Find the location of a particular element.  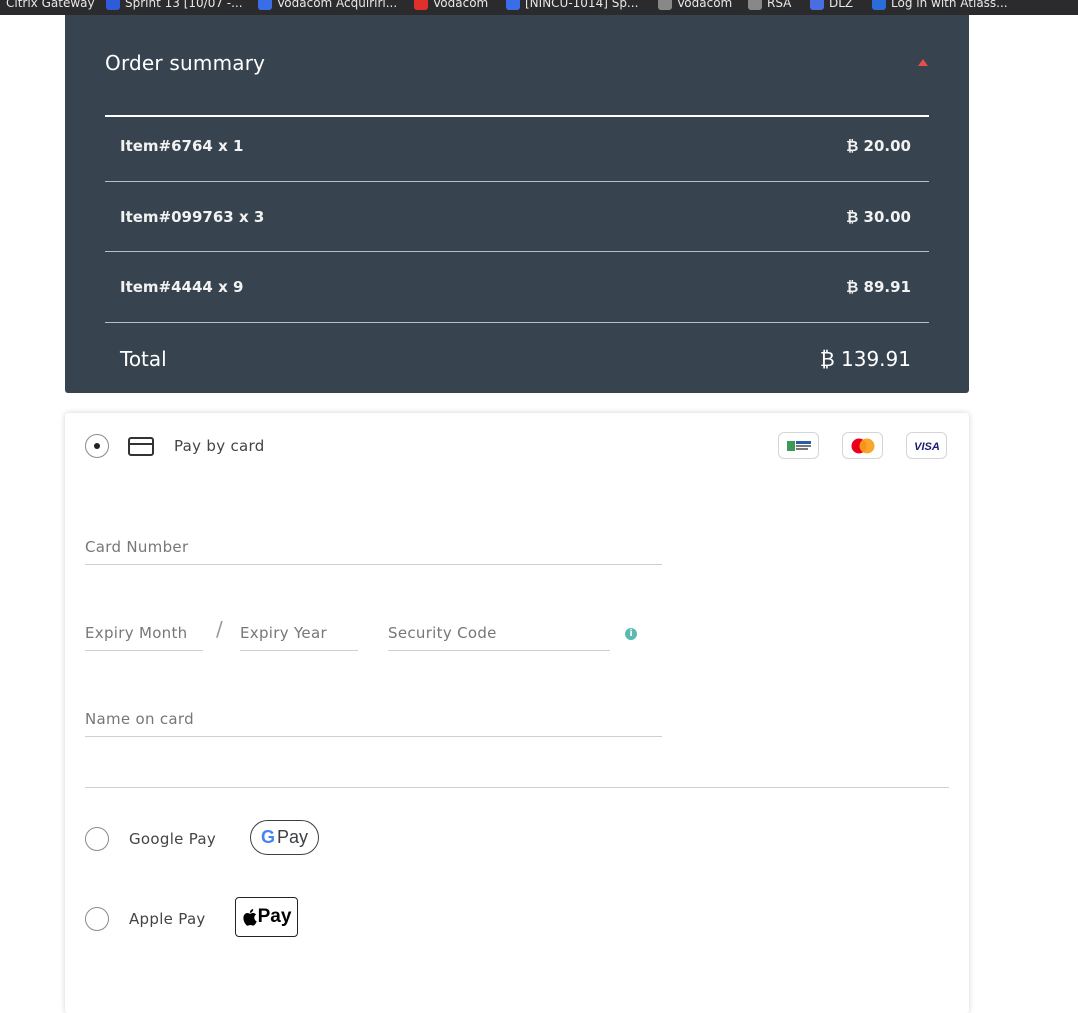

order-item-row: Item#099763 x 3 ₿ 30.00 is located at coordinates (517, 245).